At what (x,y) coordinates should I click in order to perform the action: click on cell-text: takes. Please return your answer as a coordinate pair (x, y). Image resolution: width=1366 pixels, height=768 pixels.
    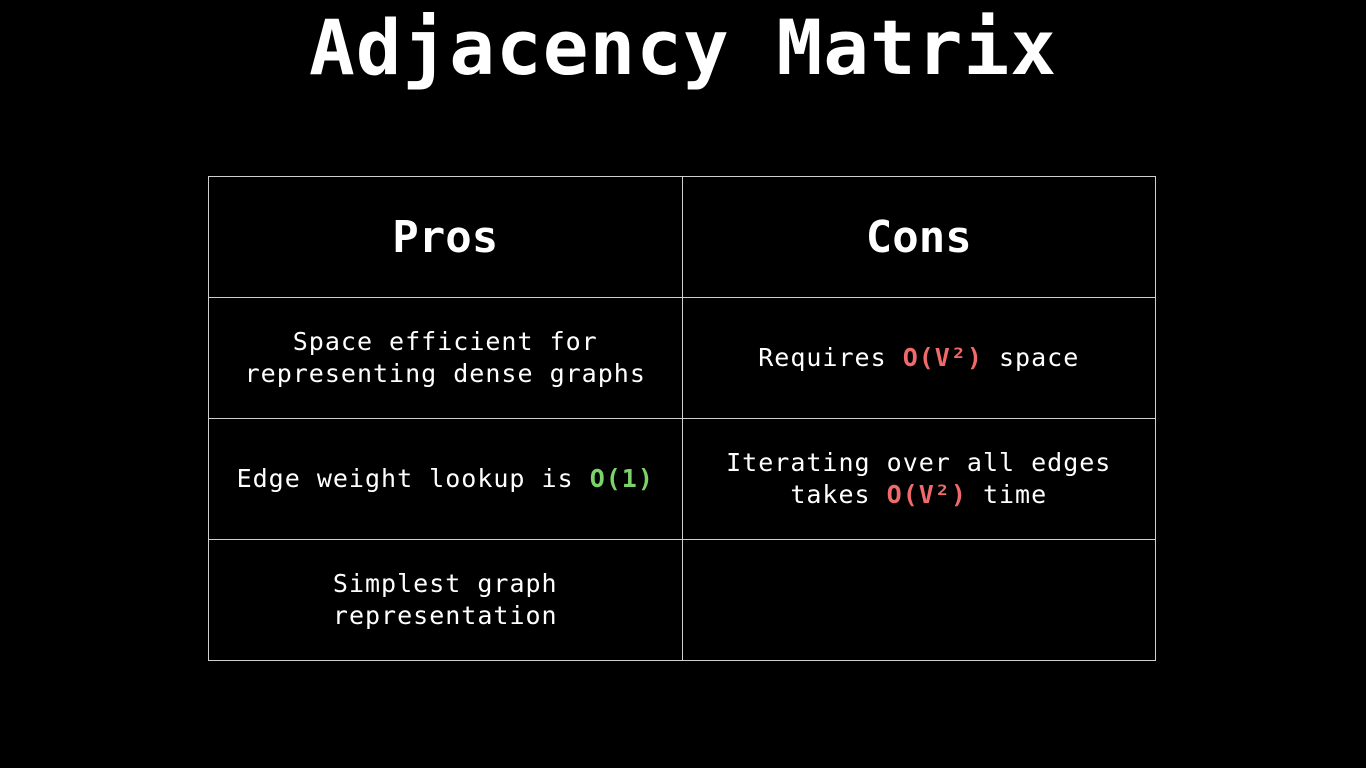
    Looking at the image, I should click on (838, 494).